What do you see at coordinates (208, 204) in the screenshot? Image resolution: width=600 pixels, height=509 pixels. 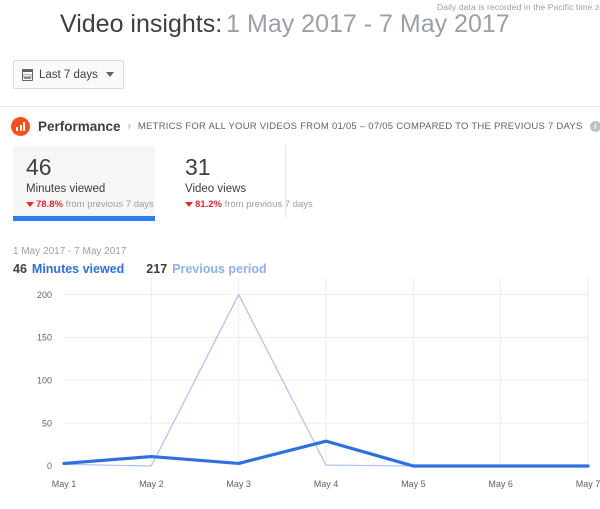 I see `metric-delta-percent: 81.2%` at bounding box center [208, 204].